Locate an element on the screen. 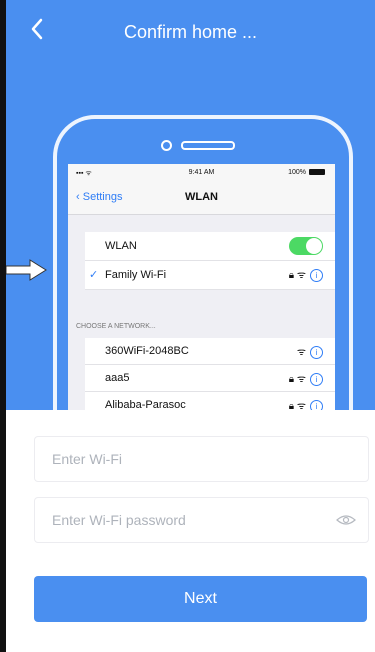 The width and height of the screenshot is (375, 652). wlan-label: WLAN is located at coordinates (121, 246).